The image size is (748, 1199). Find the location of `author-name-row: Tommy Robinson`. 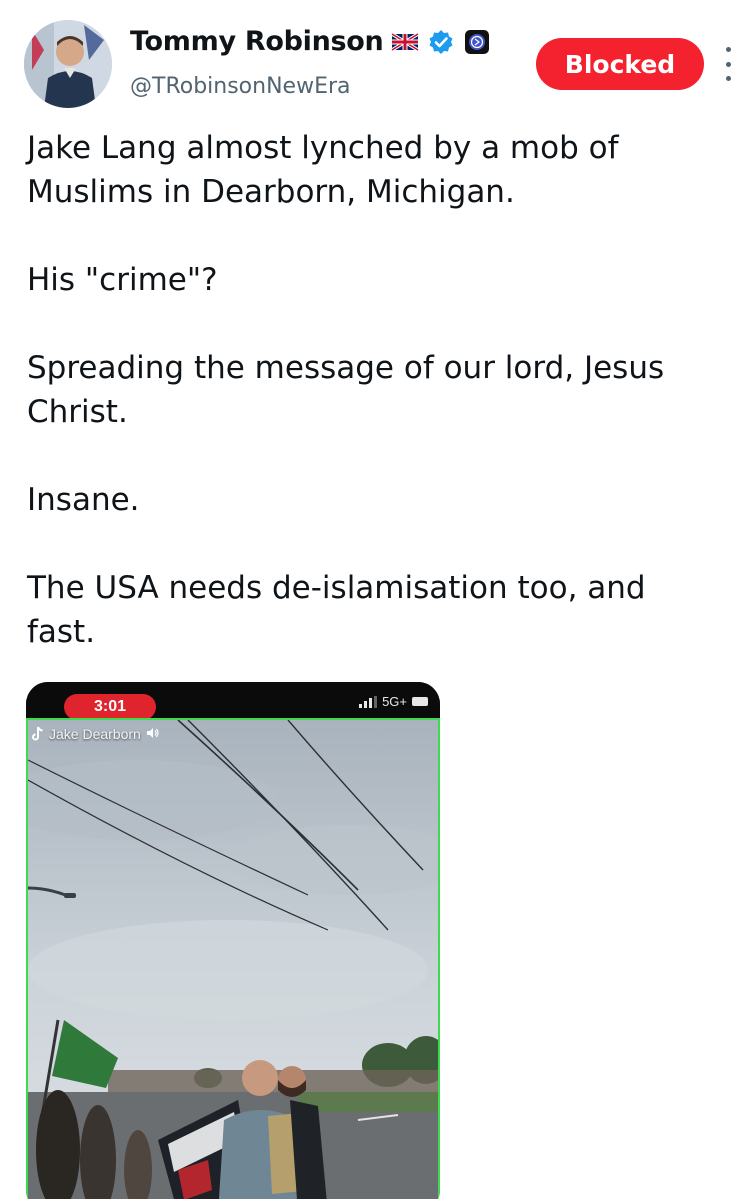

author-name-row: Tommy Robinson is located at coordinates (310, 41).